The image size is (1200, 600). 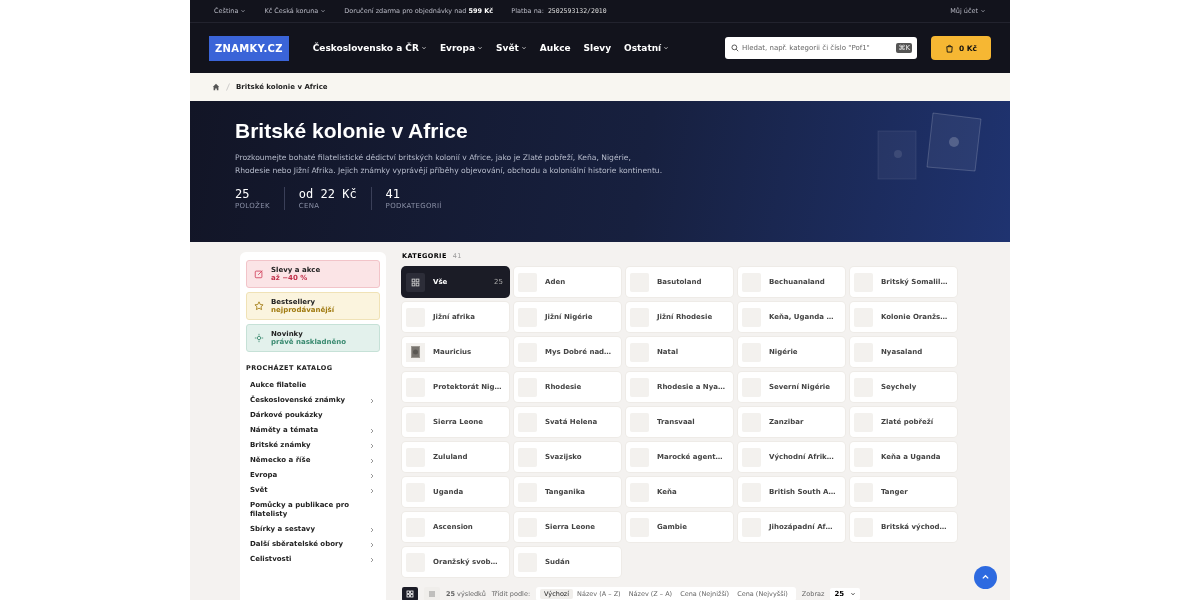 I want to click on edit-icon, so click(x=259, y=274).